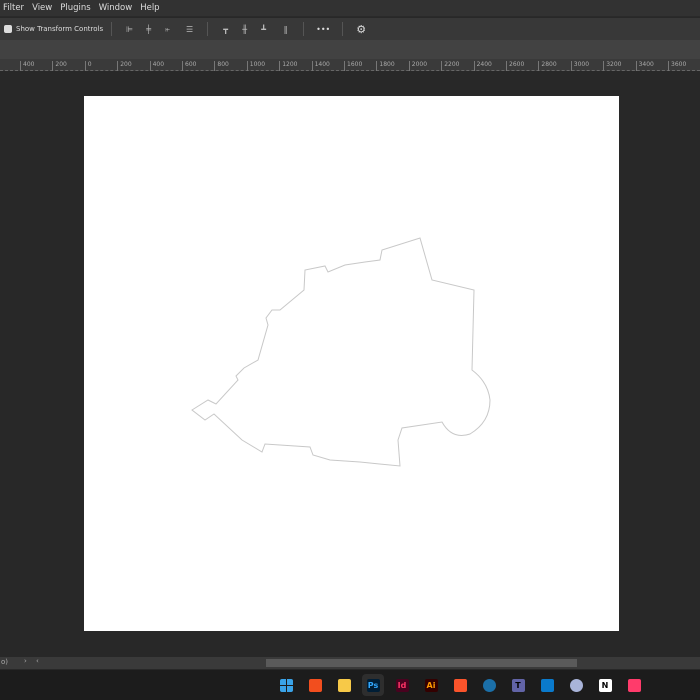 Image resolution: width=700 pixels, height=700 pixels. Describe the element at coordinates (5, 662) in the screenshot. I see `status-left: o)` at that location.